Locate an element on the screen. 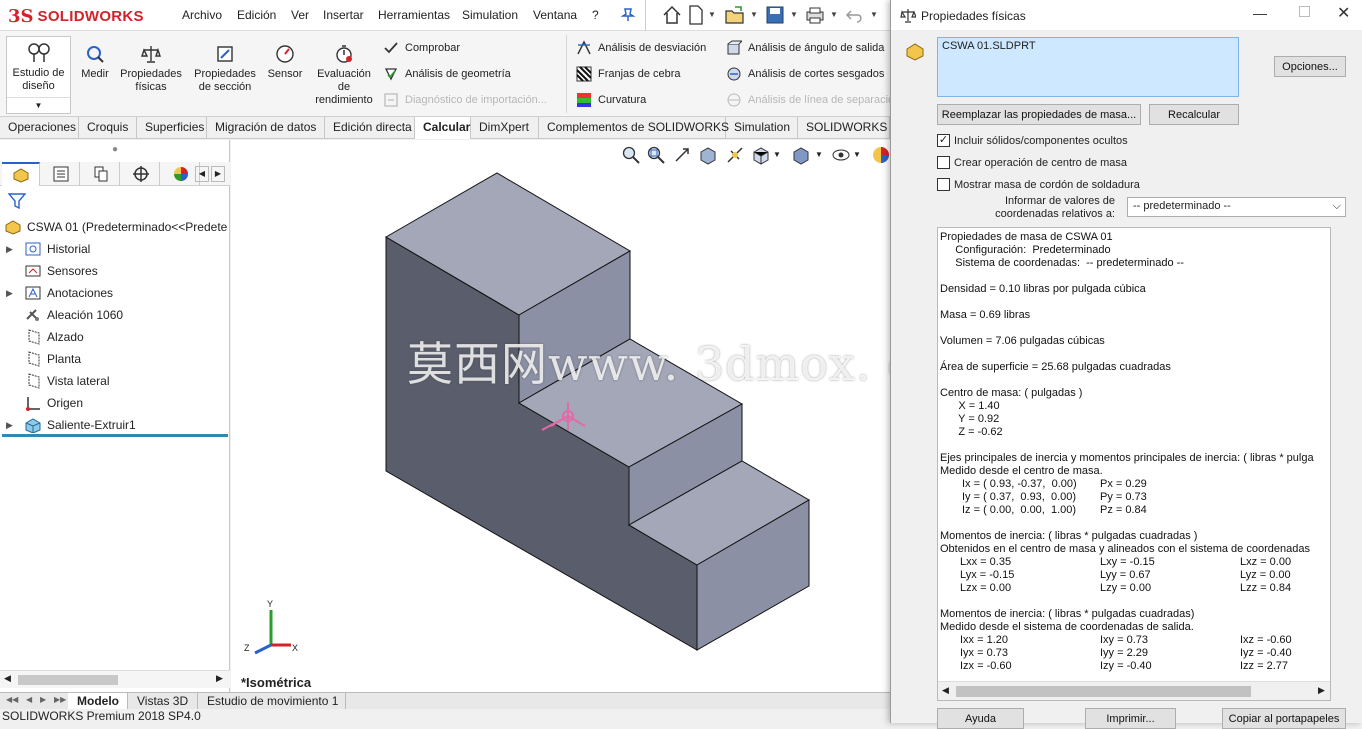 The height and width of the screenshot is (729, 1362). create-com-checkbox: Crear operación de centro de masa is located at coordinates (1032, 162).